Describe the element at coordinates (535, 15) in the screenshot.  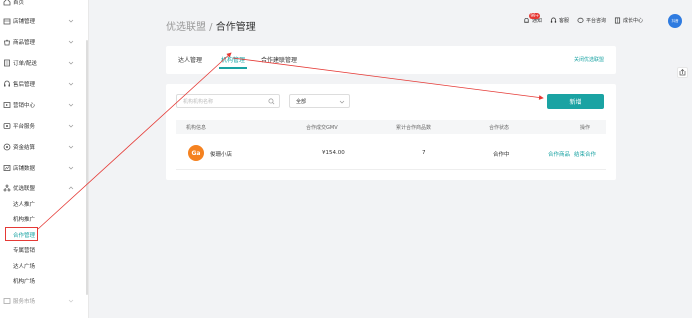
I see `notification-badge: 99+` at that location.